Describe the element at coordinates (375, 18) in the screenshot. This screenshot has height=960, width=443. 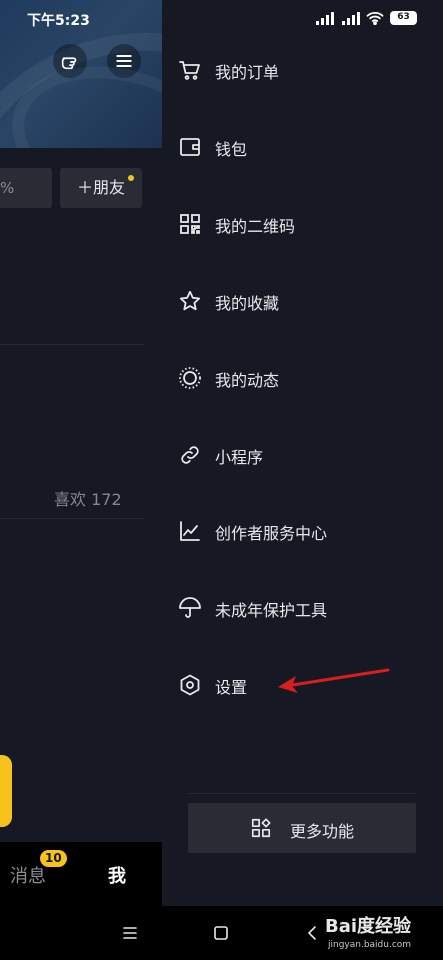
I see `wifi-icon` at that location.